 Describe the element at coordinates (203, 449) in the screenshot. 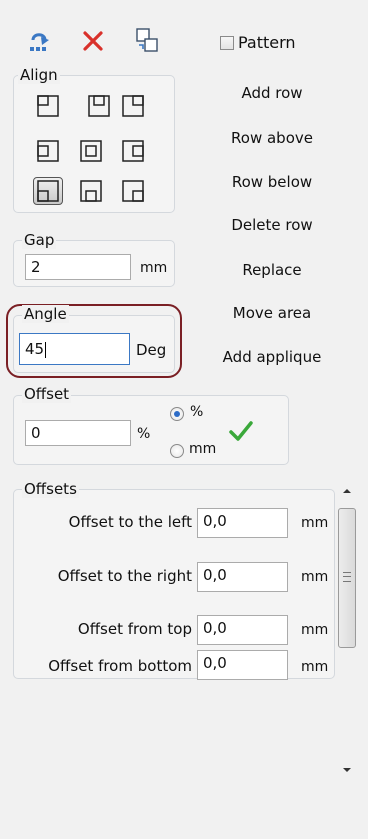

I see `offset-mm-label: mm` at that location.